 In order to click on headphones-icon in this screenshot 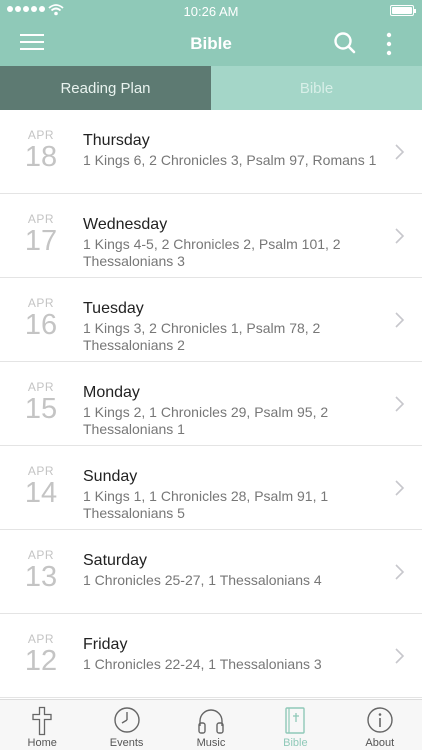, I will do `click(211, 721)`.